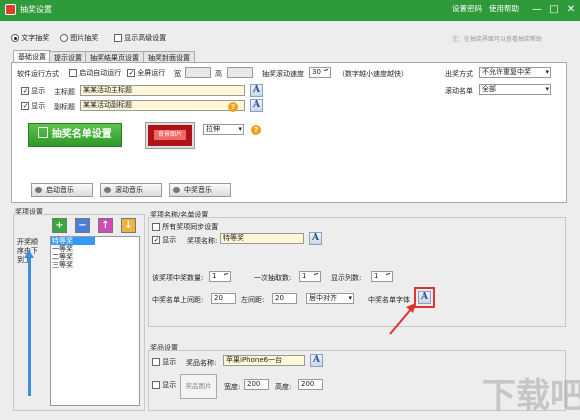  I want to click on show-gift-image-checkbox: 显示, so click(164, 385).